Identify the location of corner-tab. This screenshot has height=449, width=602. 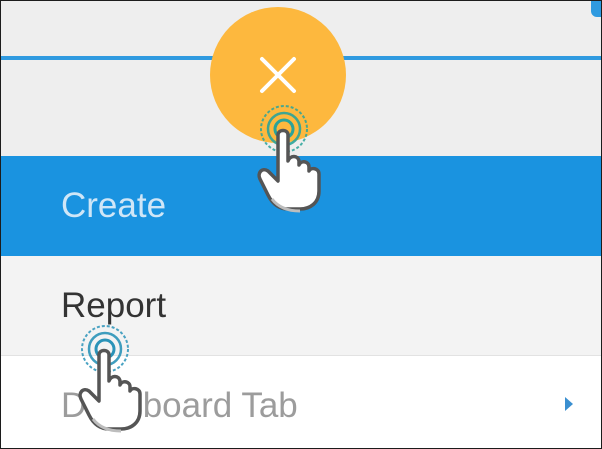
(596, 9).